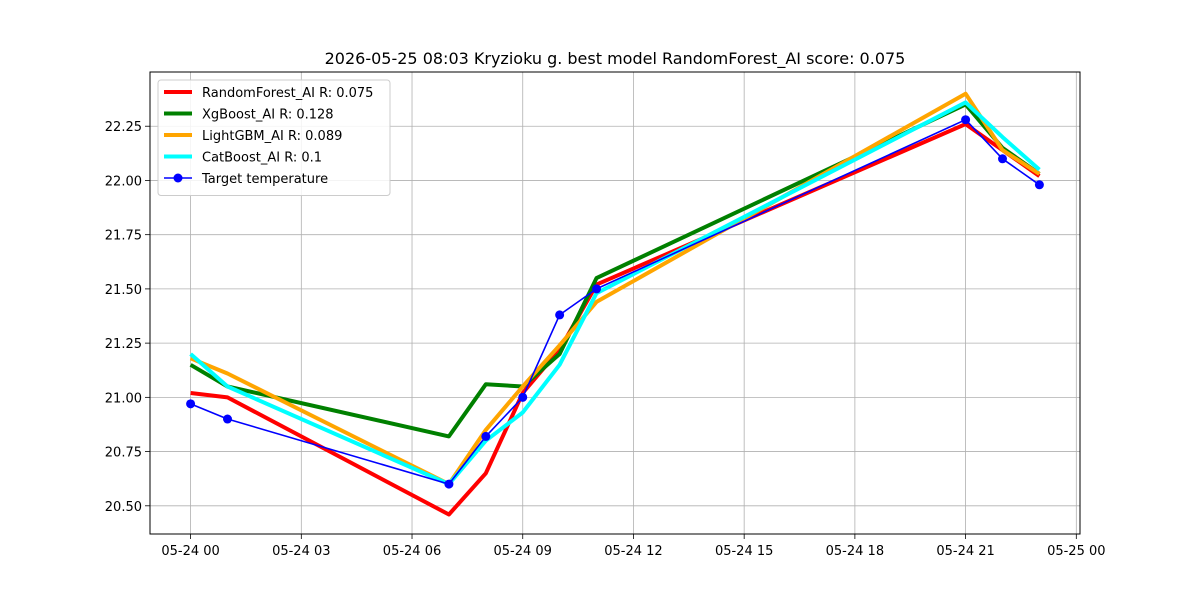 This screenshot has height=600, width=1200. I want to click on y-tick-label: 22.25, so click(123, 127).